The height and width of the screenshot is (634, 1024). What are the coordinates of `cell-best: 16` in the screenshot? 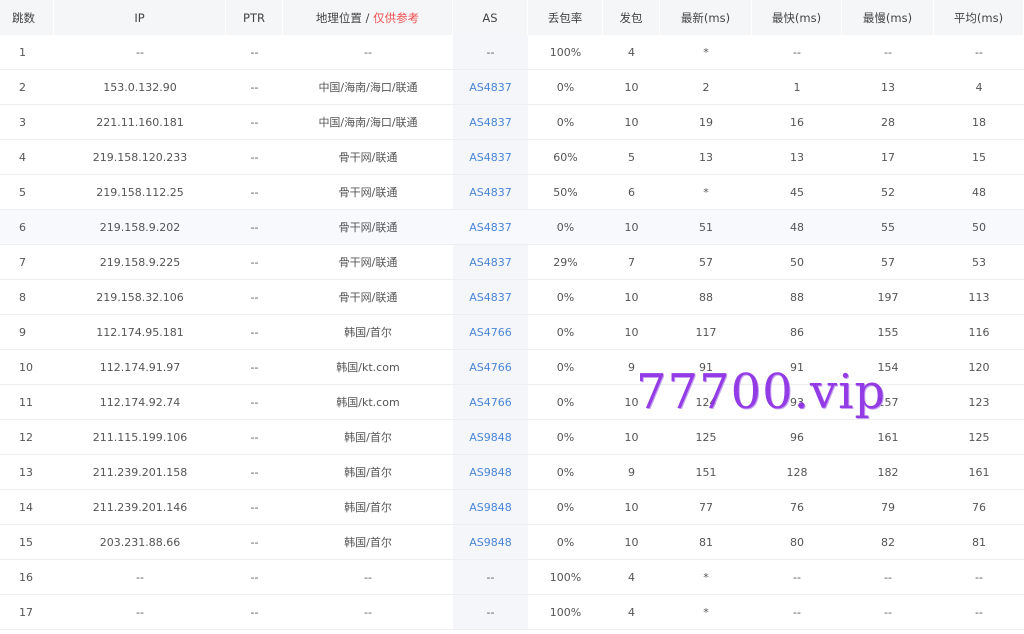 It's located at (797, 122).